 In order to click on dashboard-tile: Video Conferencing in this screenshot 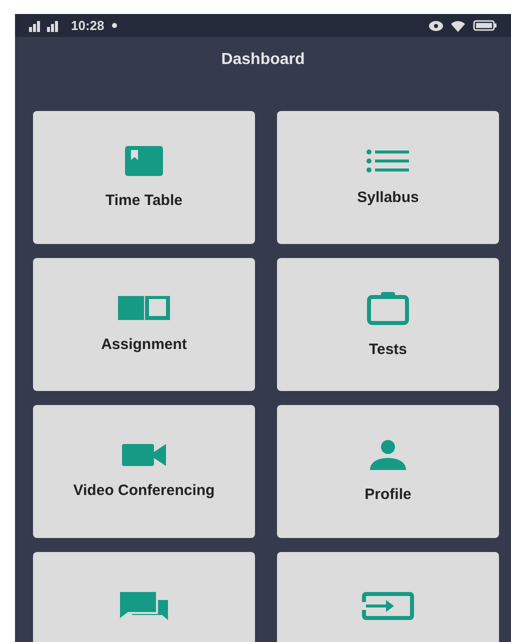, I will do `click(144, 471)`.